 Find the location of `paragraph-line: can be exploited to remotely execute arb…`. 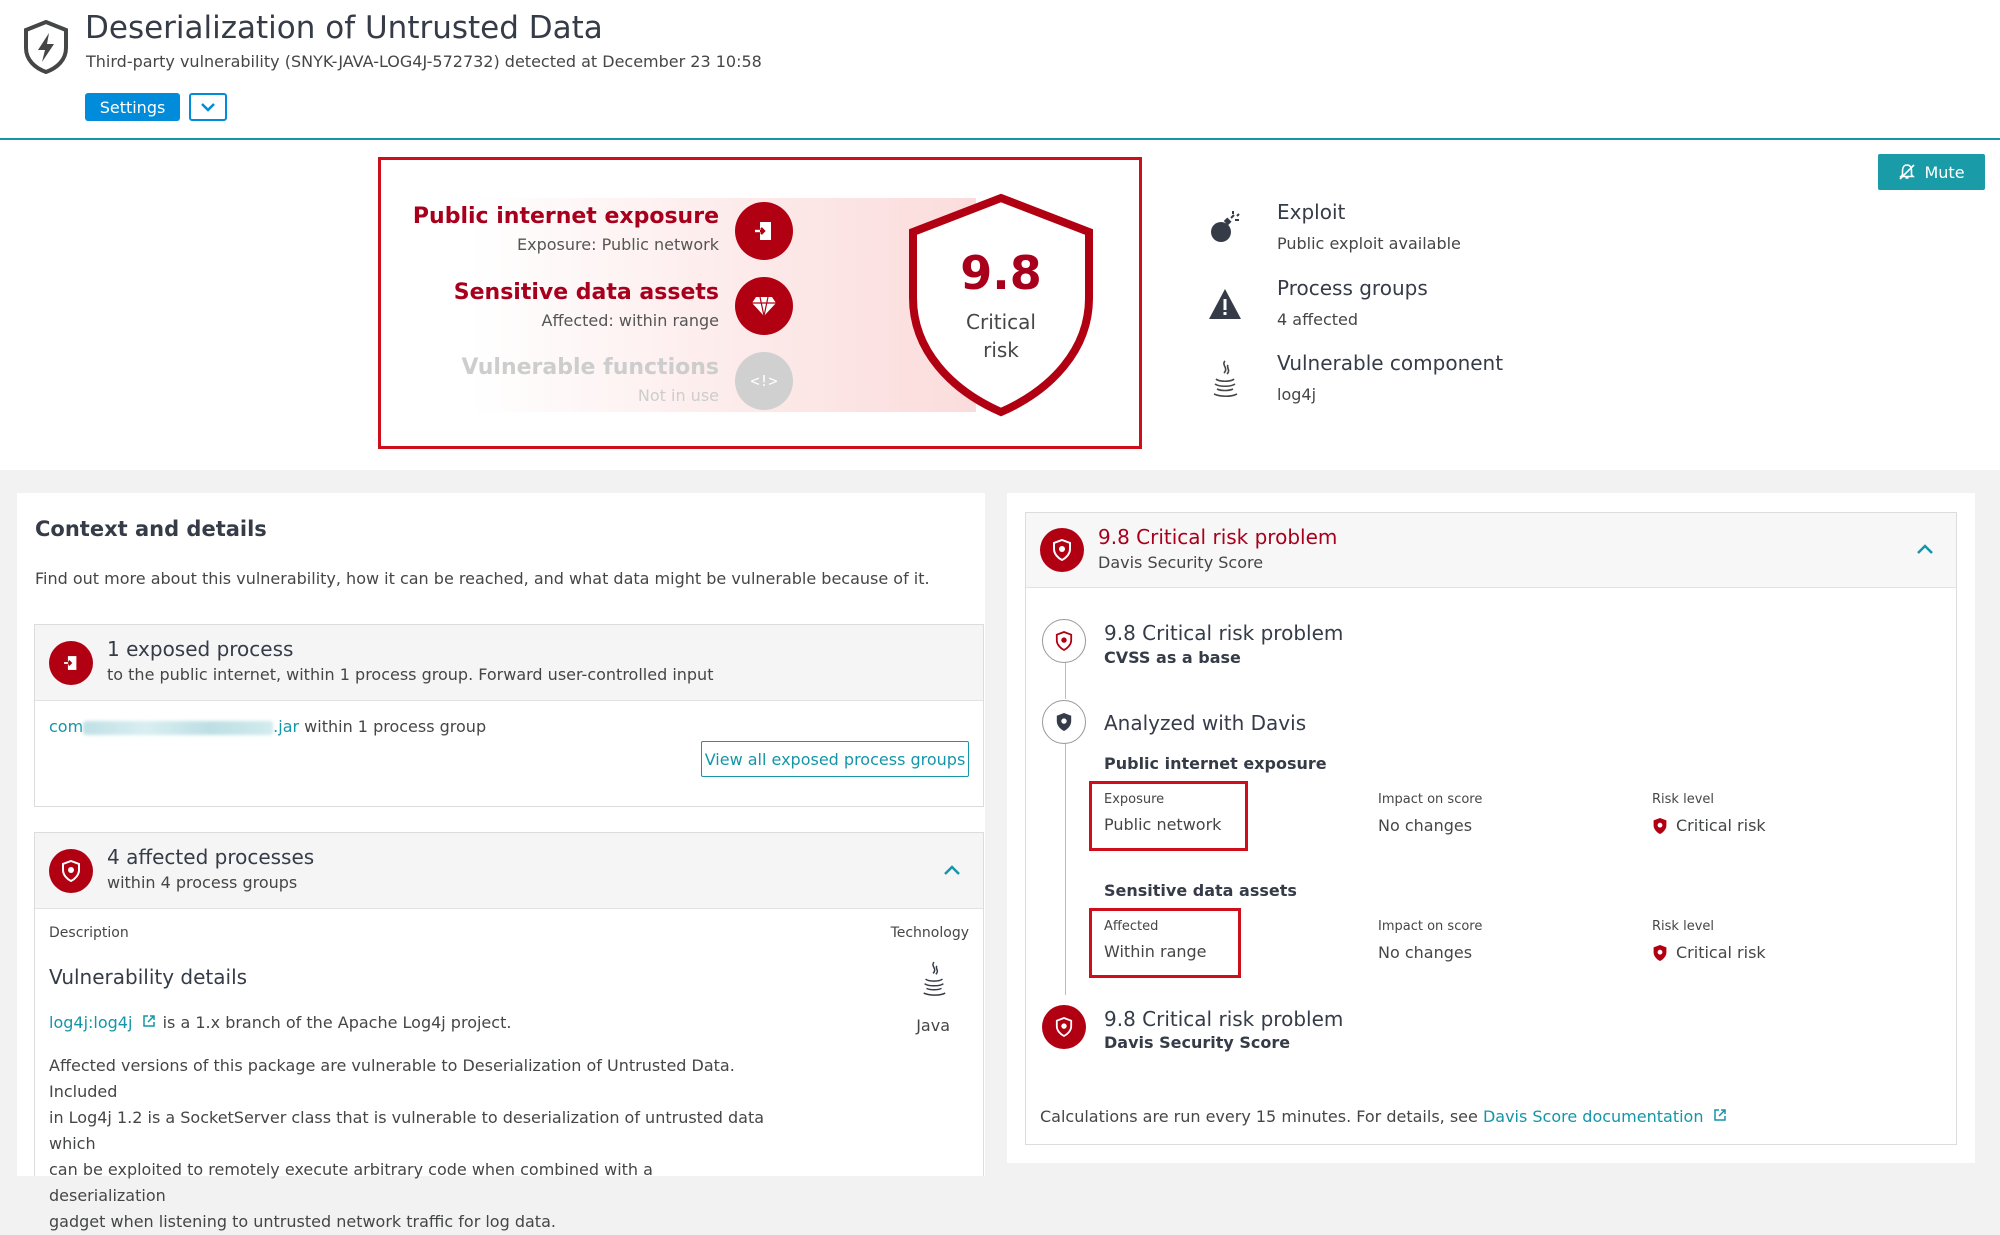

paragraph-line: can be exploited to remotely execute arb… is located at coordinates (351, 1182).